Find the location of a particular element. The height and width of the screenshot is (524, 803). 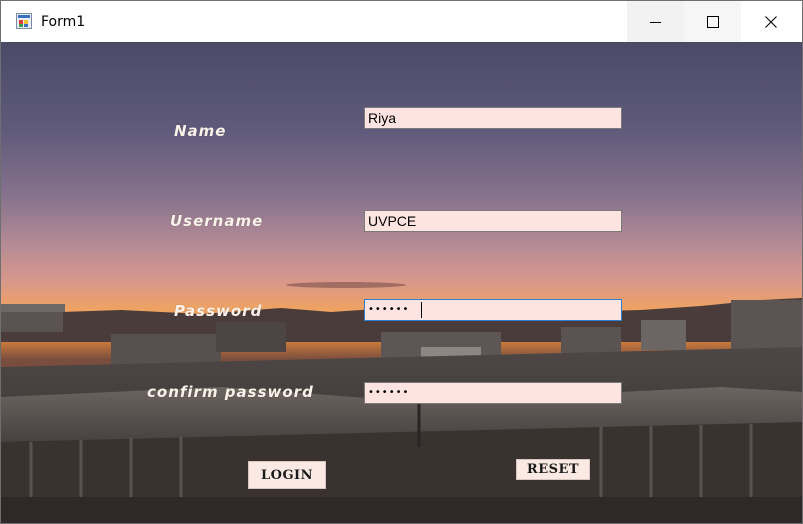

maximize-button is located at coordinates (712, 21).